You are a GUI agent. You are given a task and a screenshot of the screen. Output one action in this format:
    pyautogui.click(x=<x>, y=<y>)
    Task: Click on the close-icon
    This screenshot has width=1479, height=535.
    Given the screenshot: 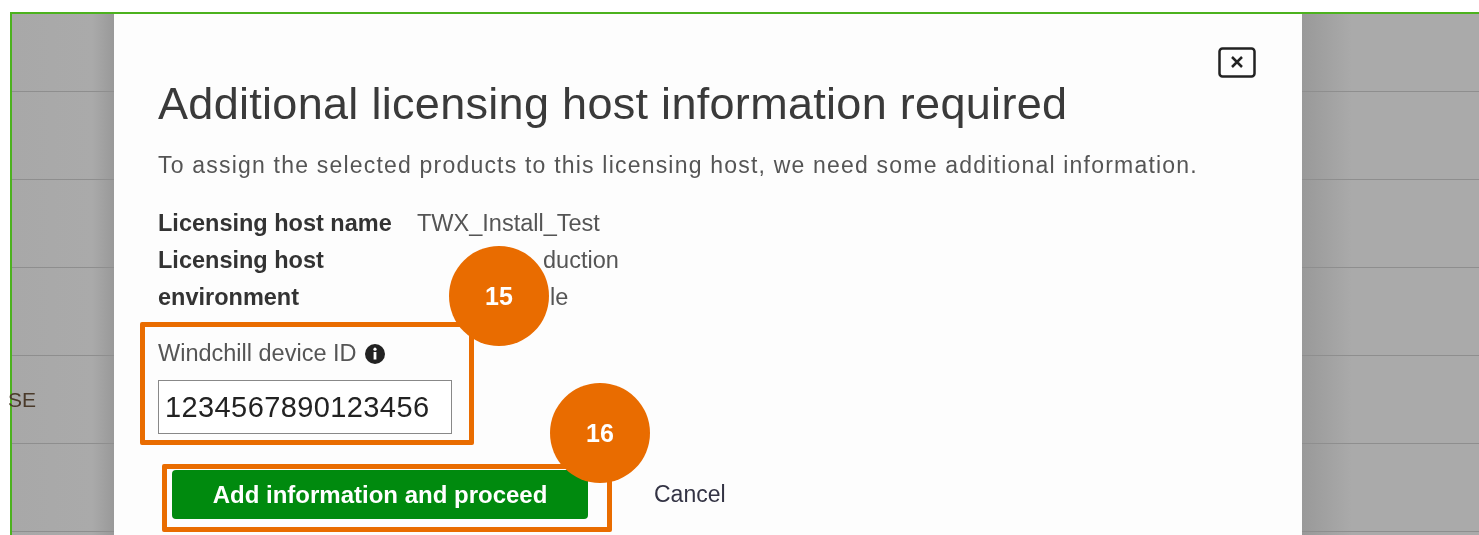 What is the action you would take?
    pyautogui.click(x=1237, y=62)
    